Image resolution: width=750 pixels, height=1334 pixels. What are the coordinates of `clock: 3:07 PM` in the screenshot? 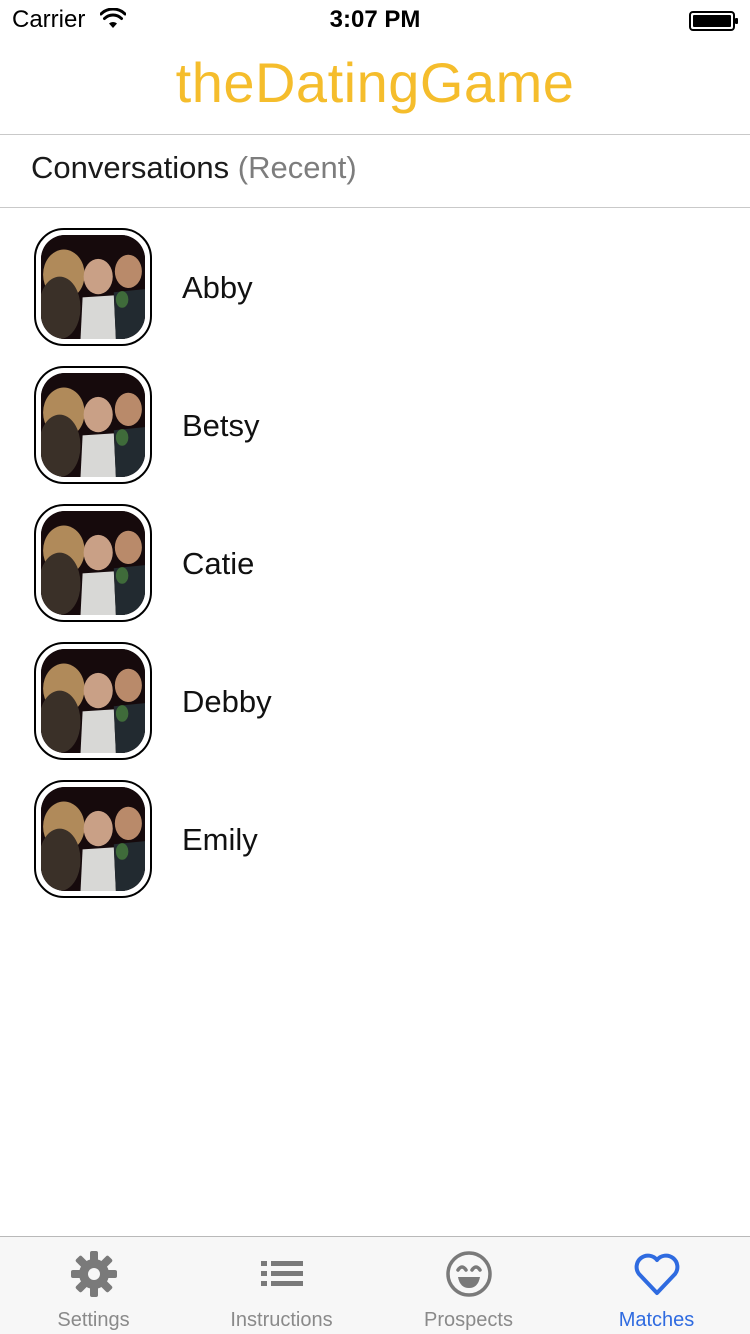 It's located at (375, 19).